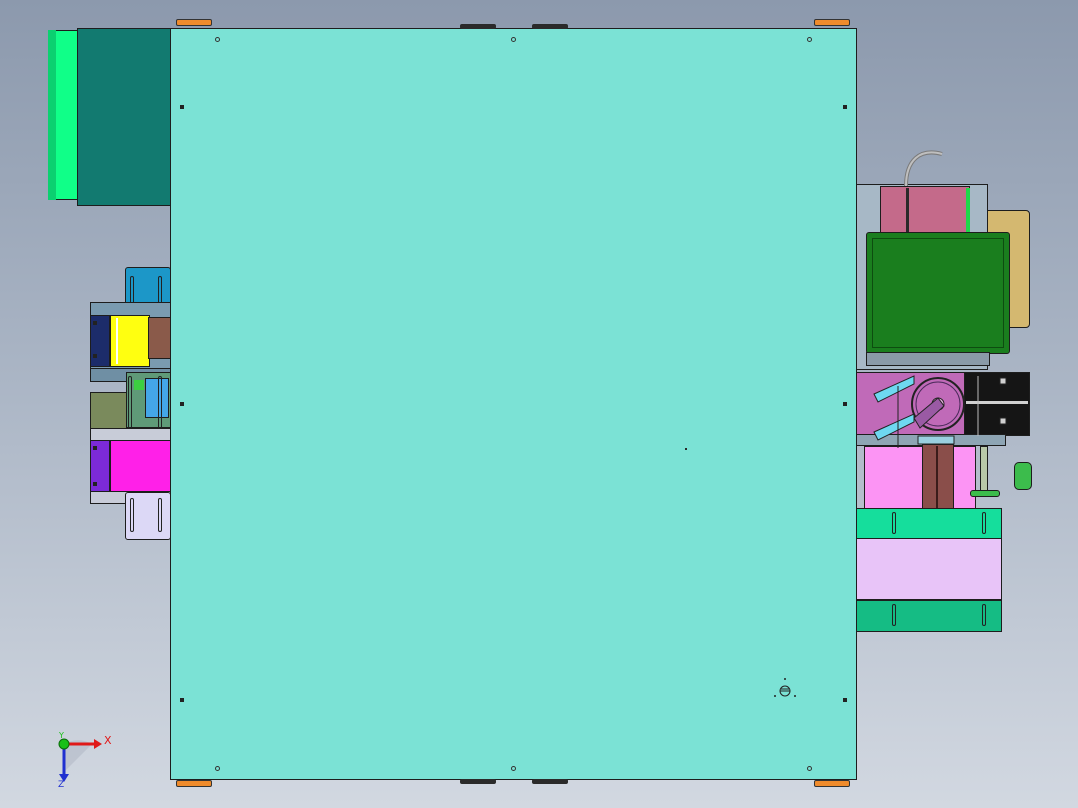 Image resolution: width=1078 pixels, height=808 pixels. I want to click on sensor-stem, so click(984, 470).